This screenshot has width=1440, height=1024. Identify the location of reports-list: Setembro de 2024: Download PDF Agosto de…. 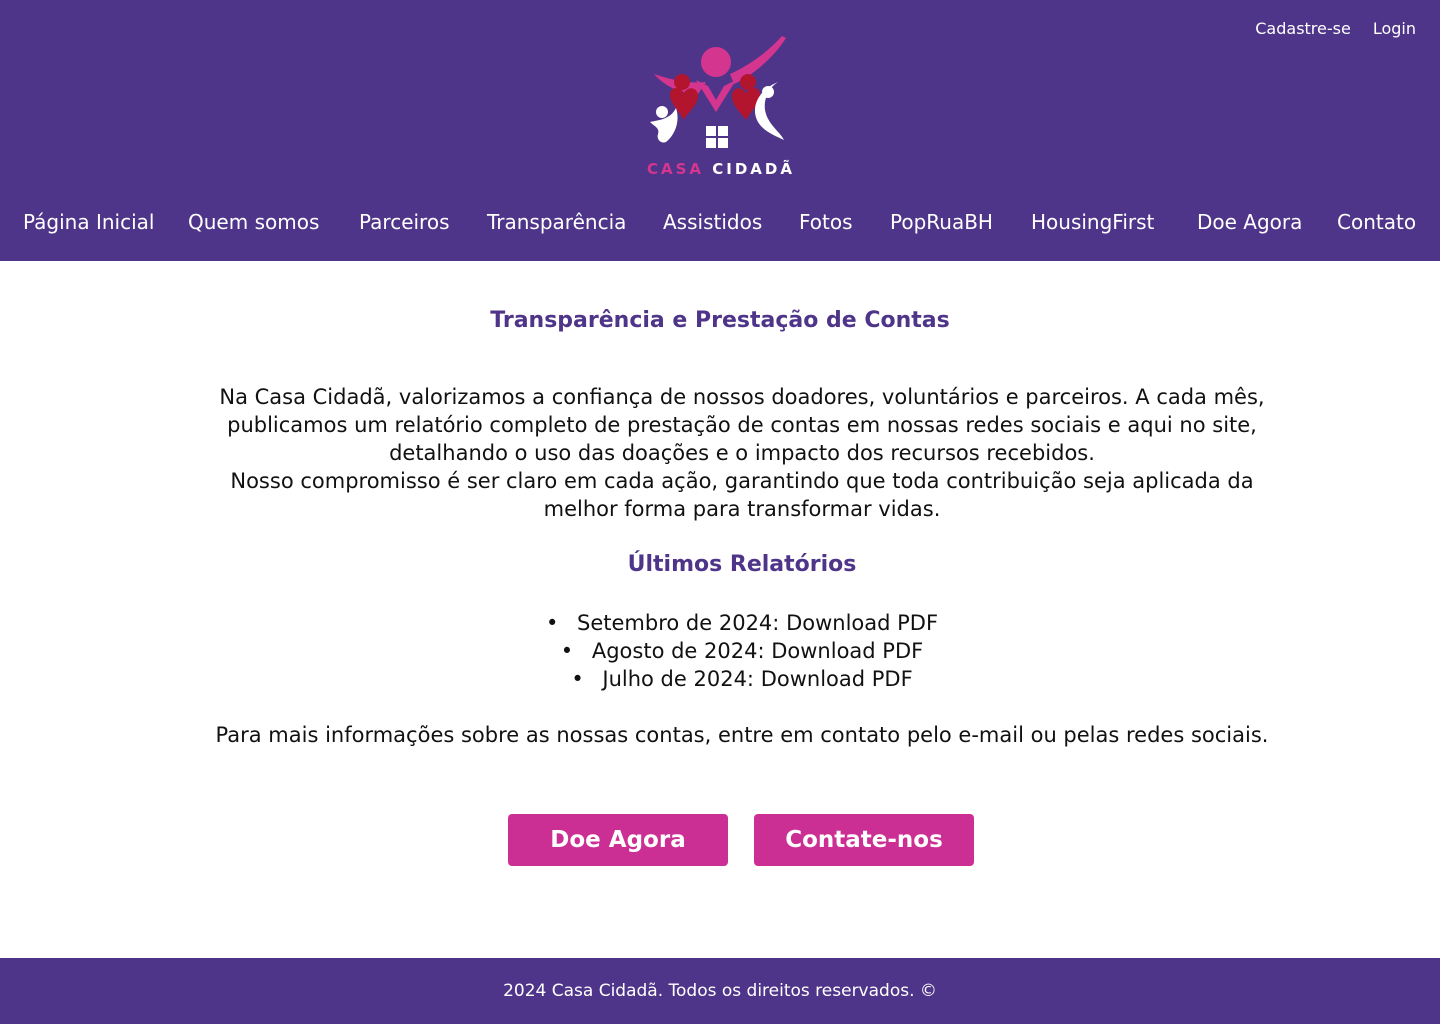
(731, 651).